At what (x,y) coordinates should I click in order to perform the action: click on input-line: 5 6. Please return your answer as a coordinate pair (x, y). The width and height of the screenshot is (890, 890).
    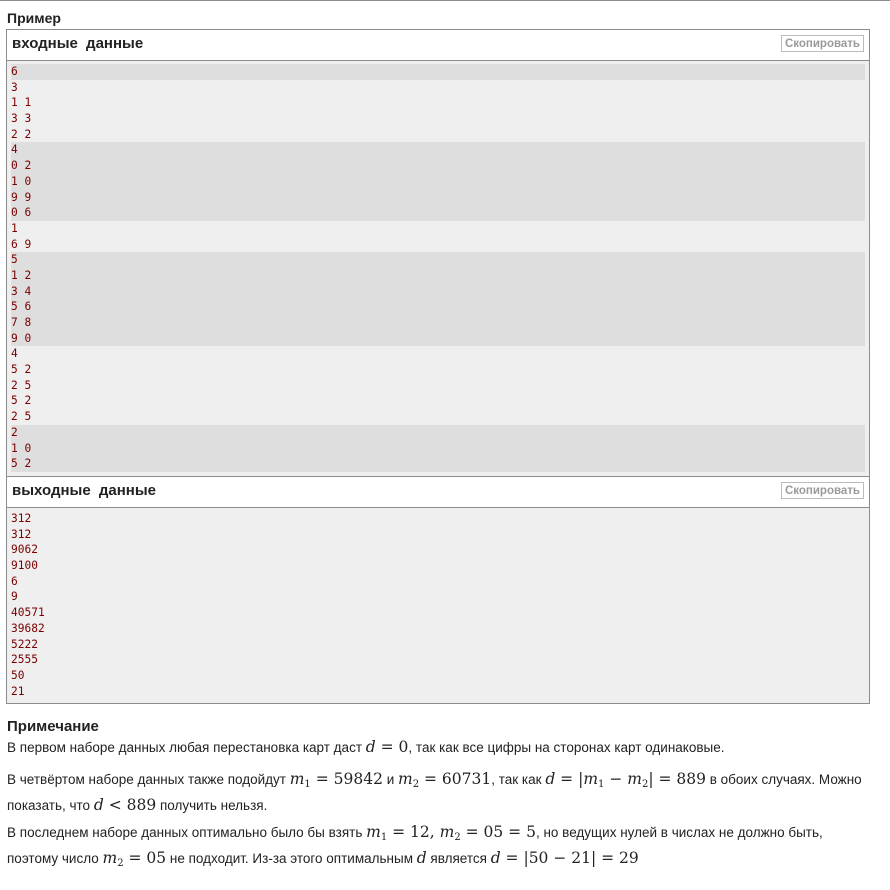
    Looking at the image, I should click on (438, 307).